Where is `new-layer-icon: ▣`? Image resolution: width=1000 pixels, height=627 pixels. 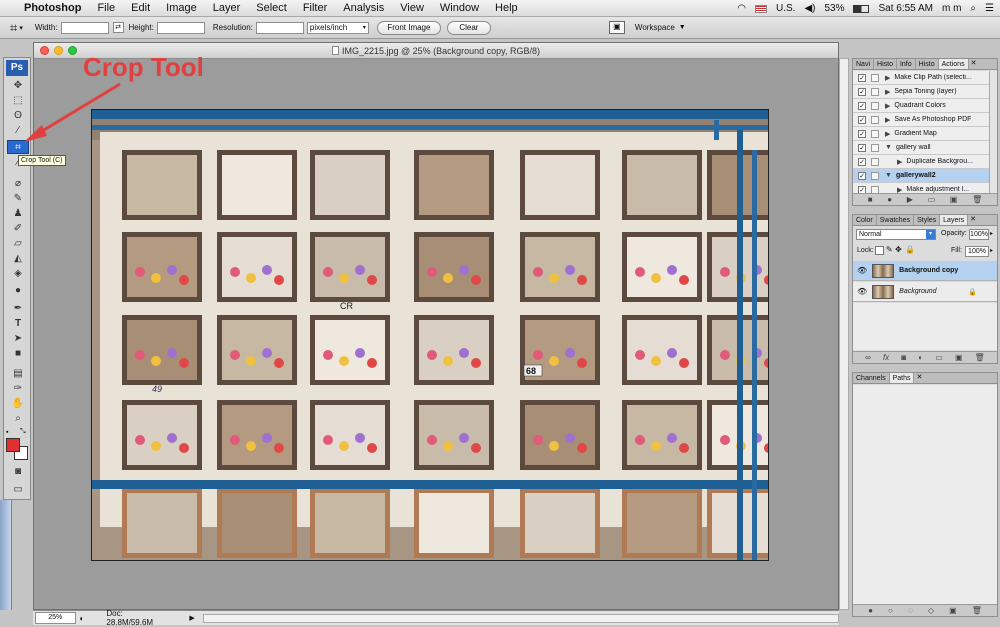 new-layer-icon: ▣ is located at coordinates (959, 357).